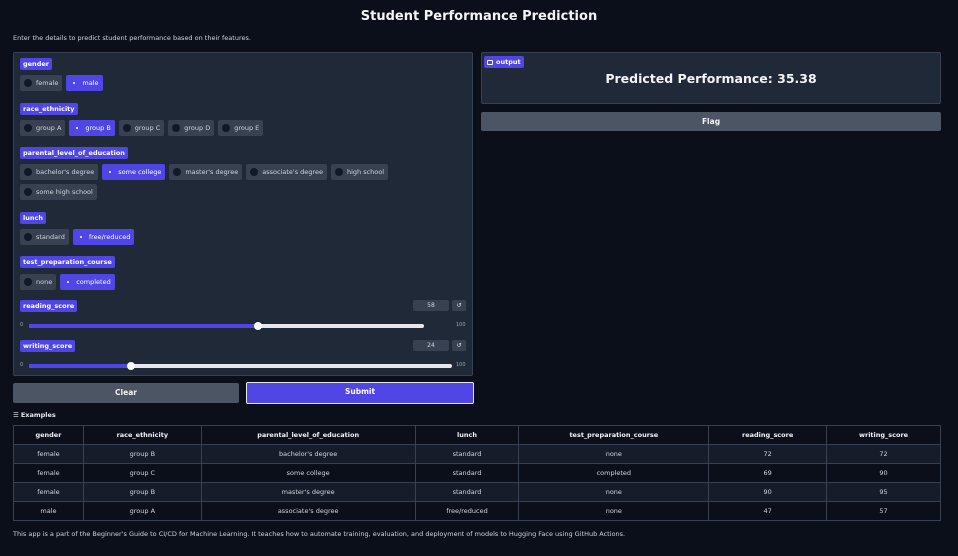  I want to click on reading-score-slider, so click(226, 326).